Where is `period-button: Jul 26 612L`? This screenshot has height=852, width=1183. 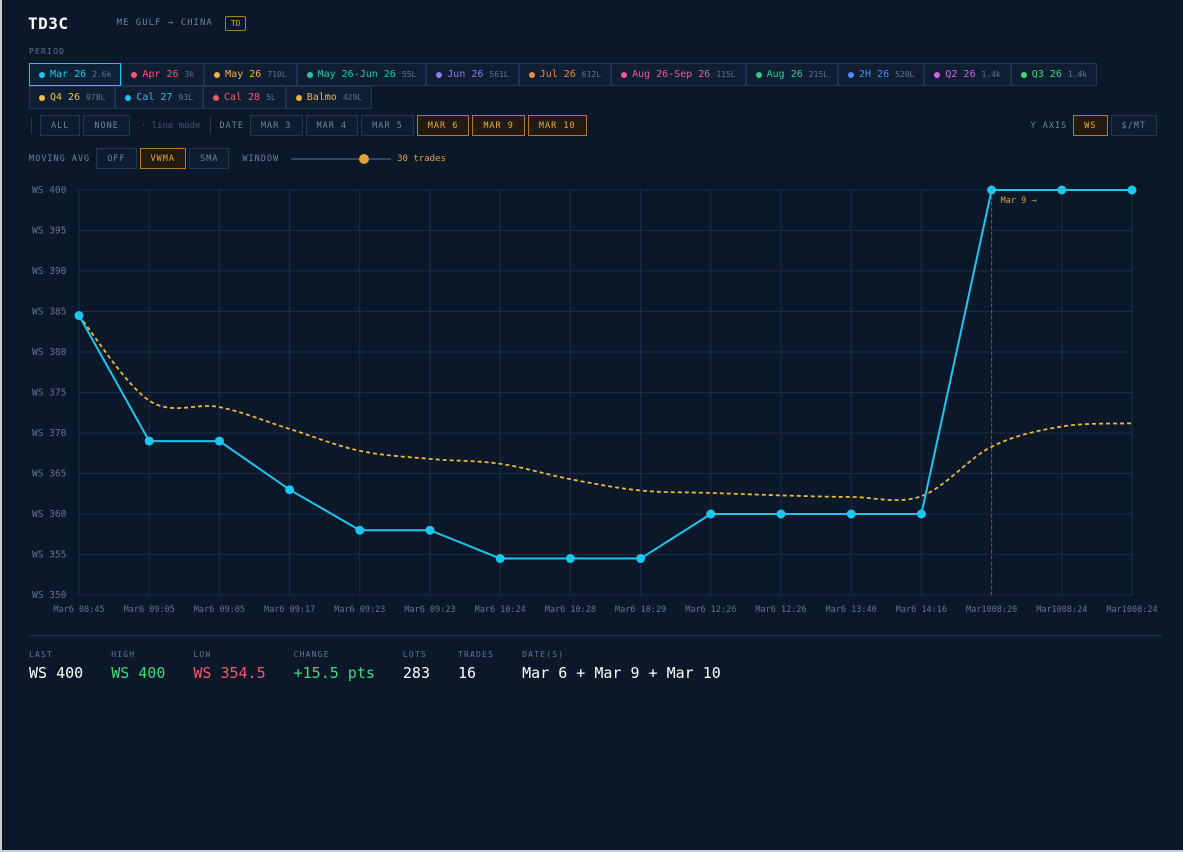
period-button: Jul 26 612L is located at coordinates (565, 74).